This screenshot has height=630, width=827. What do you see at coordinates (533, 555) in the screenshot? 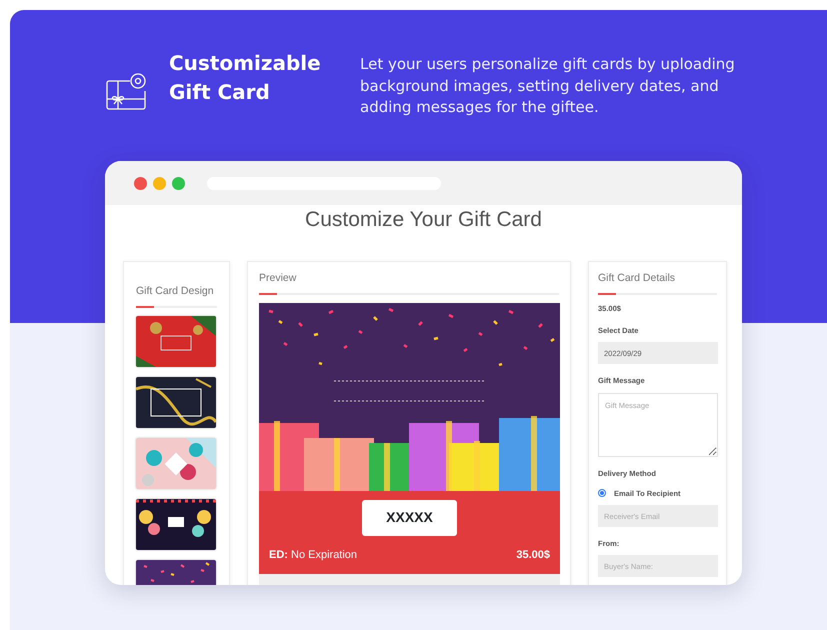
I see `card-amount: 35.00$` at bounding box center [533, 555].